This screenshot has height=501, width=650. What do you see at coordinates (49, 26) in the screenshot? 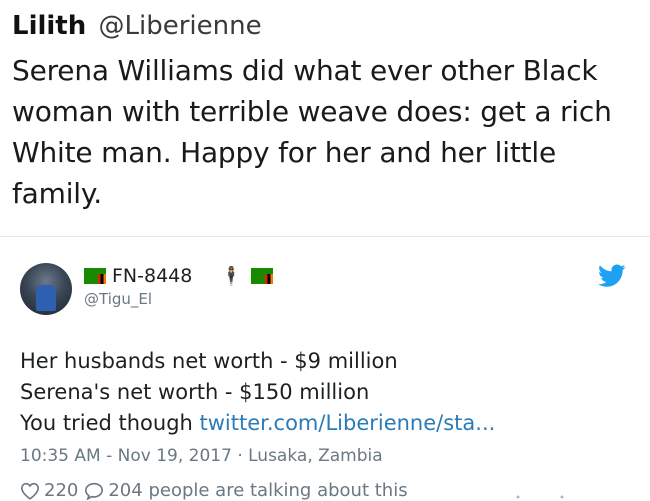
I see `quoted-author-name: Lilith` at bounding box center [49, 26].